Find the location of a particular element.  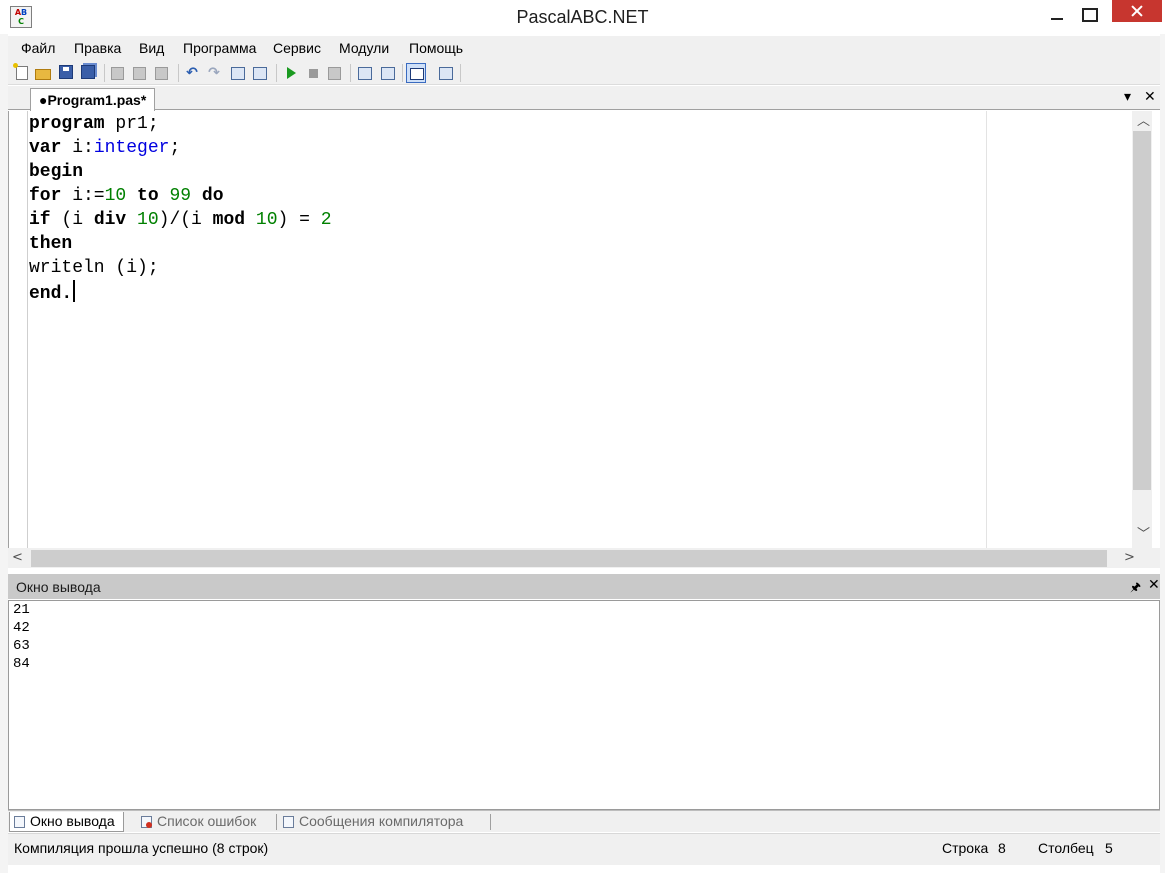

right-margin-line is located at coordinates (986, 329).